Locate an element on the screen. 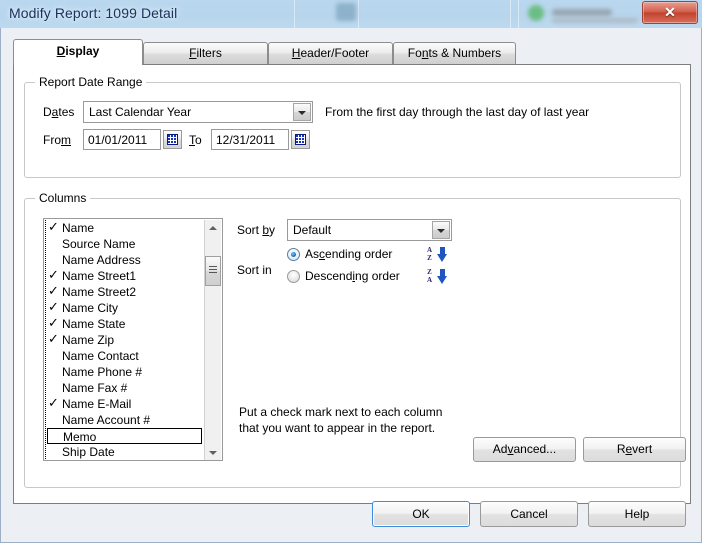 The width and height of the screenshot is (702, 543). ok-button: OK is located at coordinates (421, 514).